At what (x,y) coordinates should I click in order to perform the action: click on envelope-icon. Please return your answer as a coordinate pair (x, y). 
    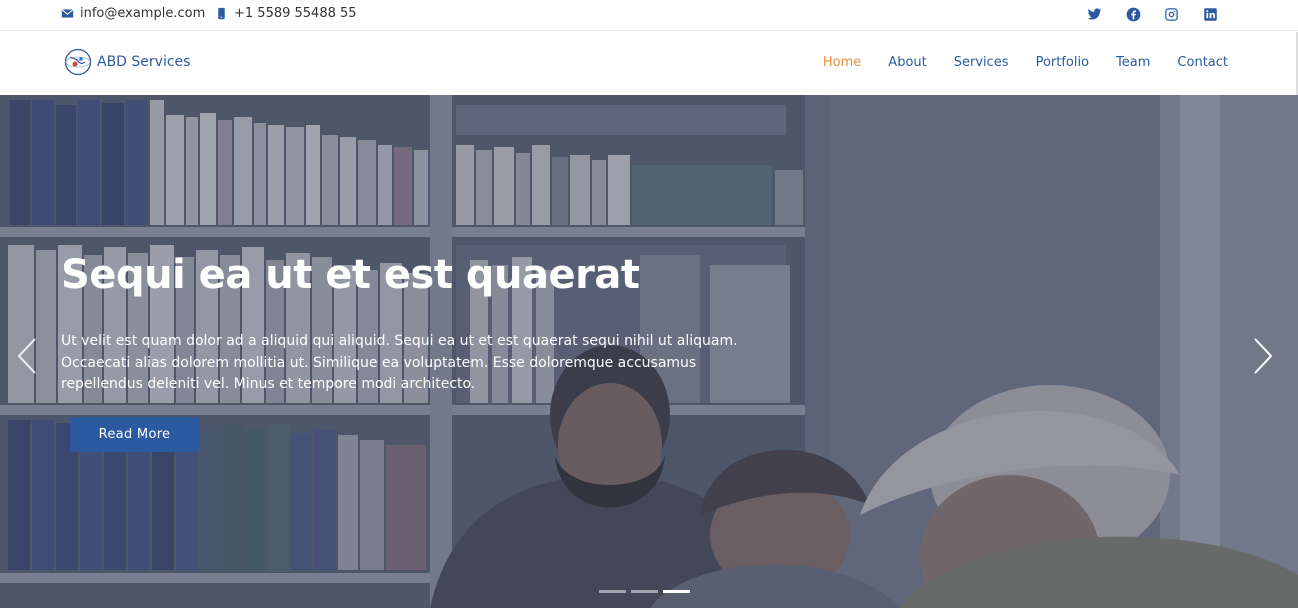
    Looking at the image, I should click on (67, 13).